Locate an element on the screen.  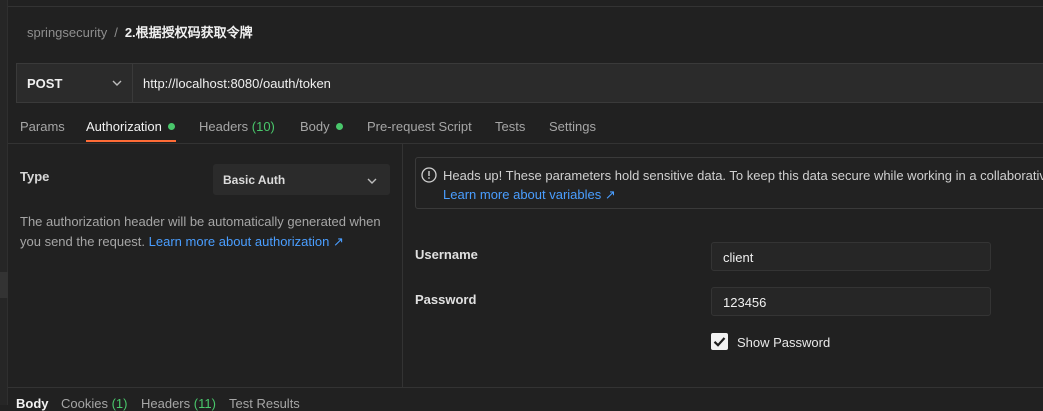
auth-type-select: Basic Auth is located at coordinates (301, 179).